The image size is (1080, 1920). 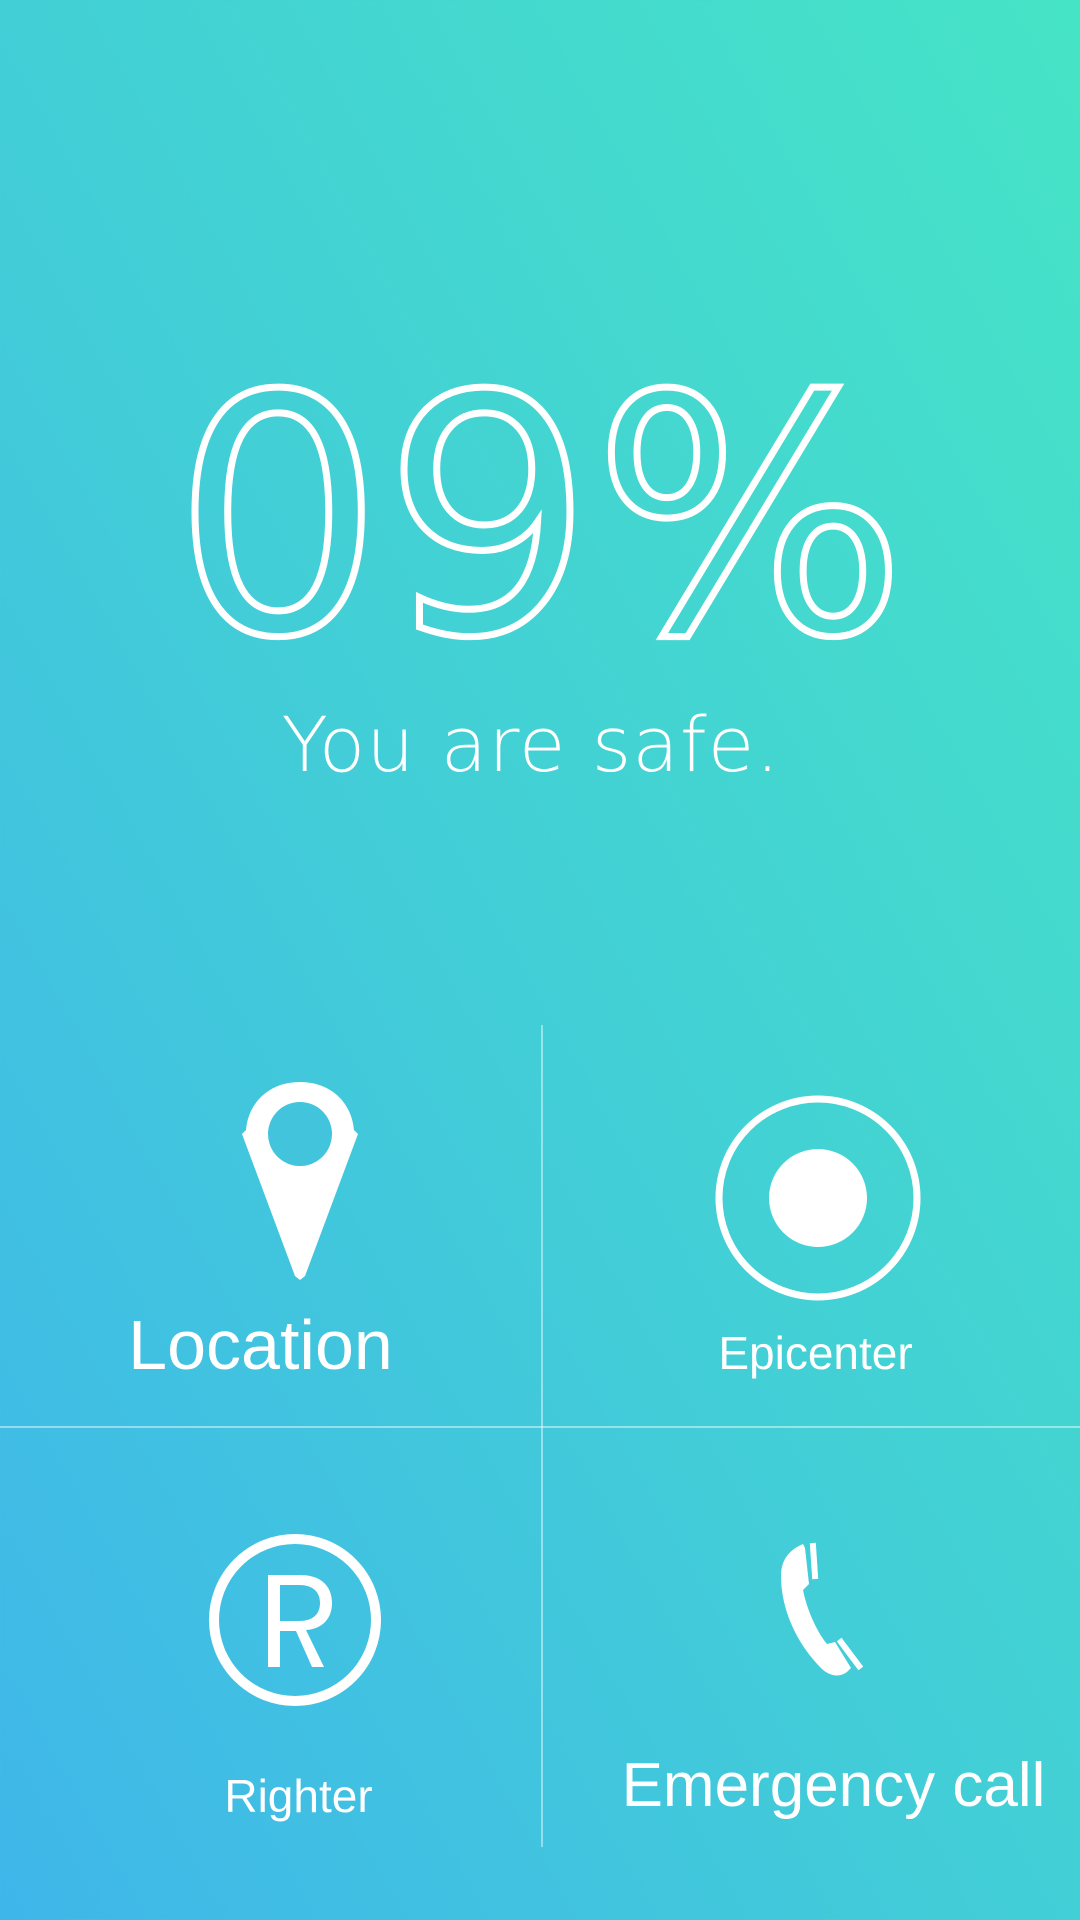 I want to click on location-tile: Location, so click(x=270, y=1225).